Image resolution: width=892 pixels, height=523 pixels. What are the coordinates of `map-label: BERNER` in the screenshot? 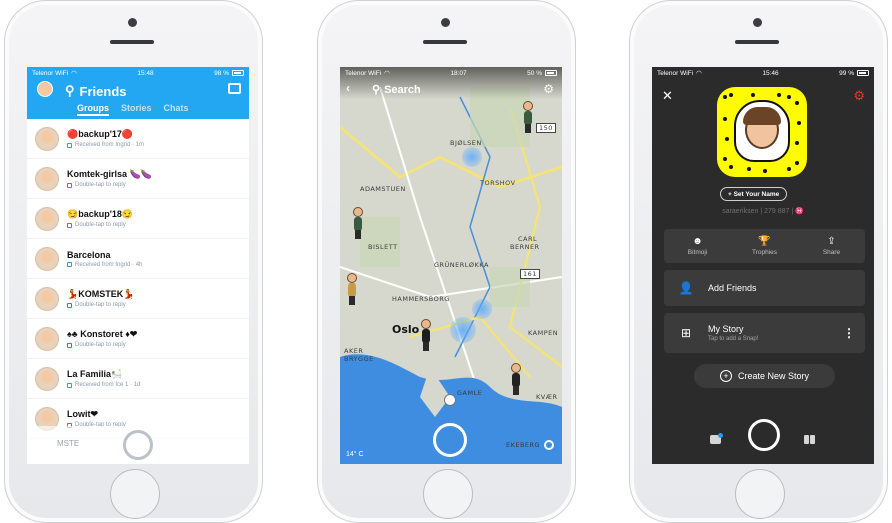 It's located at (525, 247).